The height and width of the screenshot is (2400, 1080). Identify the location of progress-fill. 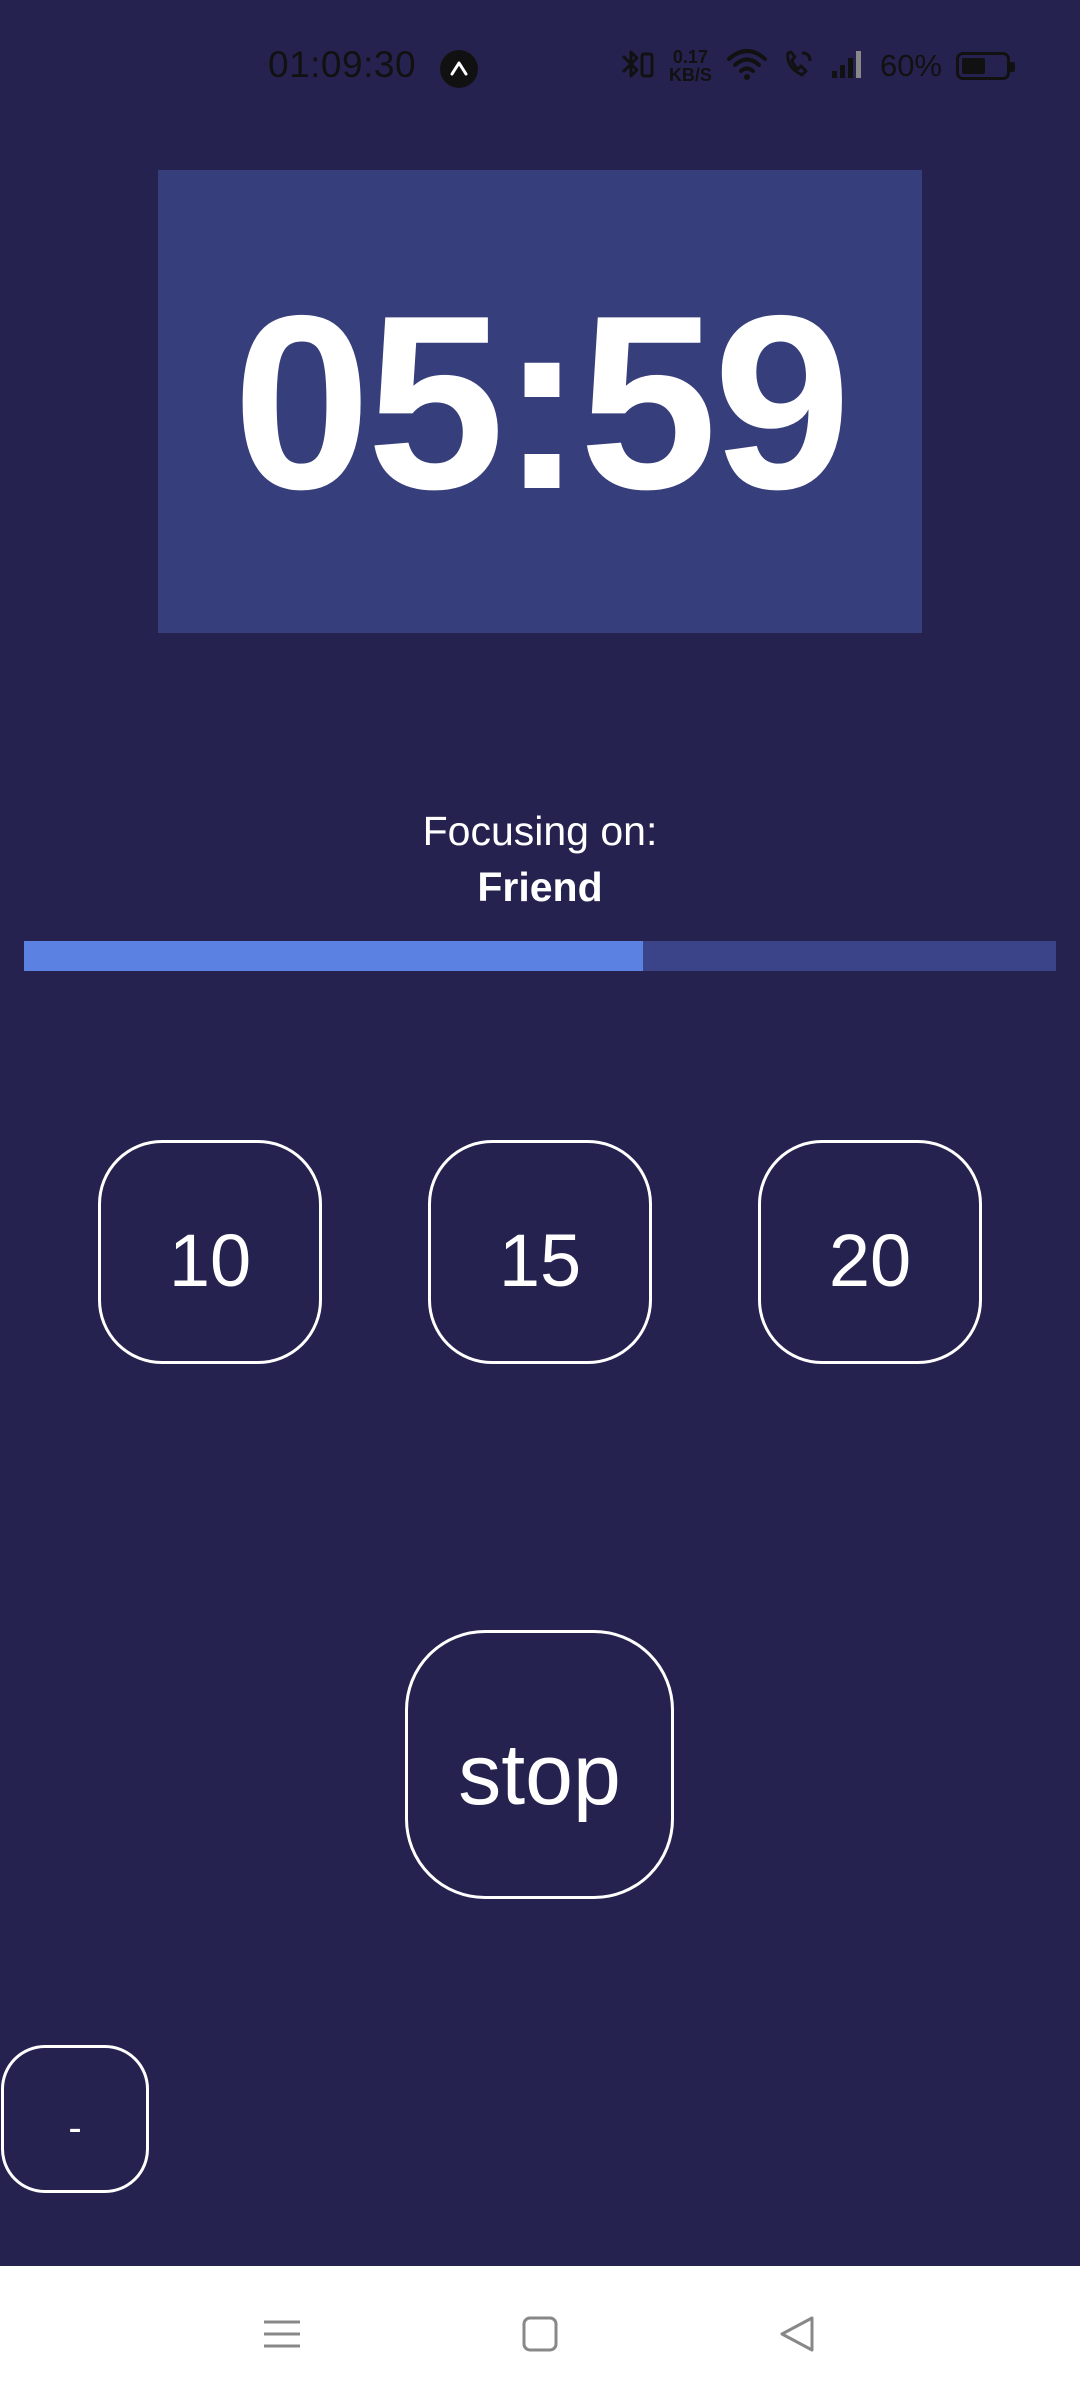
(334, 956).